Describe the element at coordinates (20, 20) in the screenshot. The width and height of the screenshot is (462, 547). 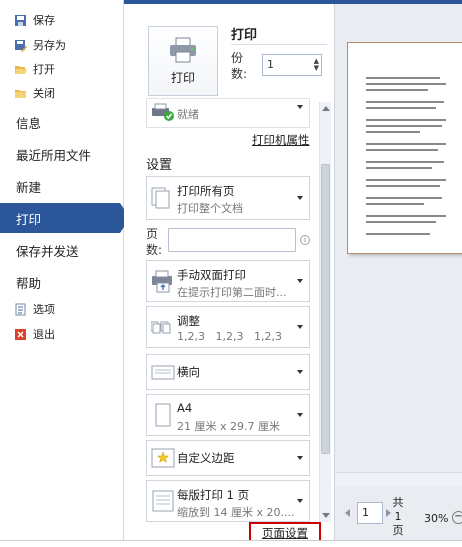
I see `save-icon` at that location.